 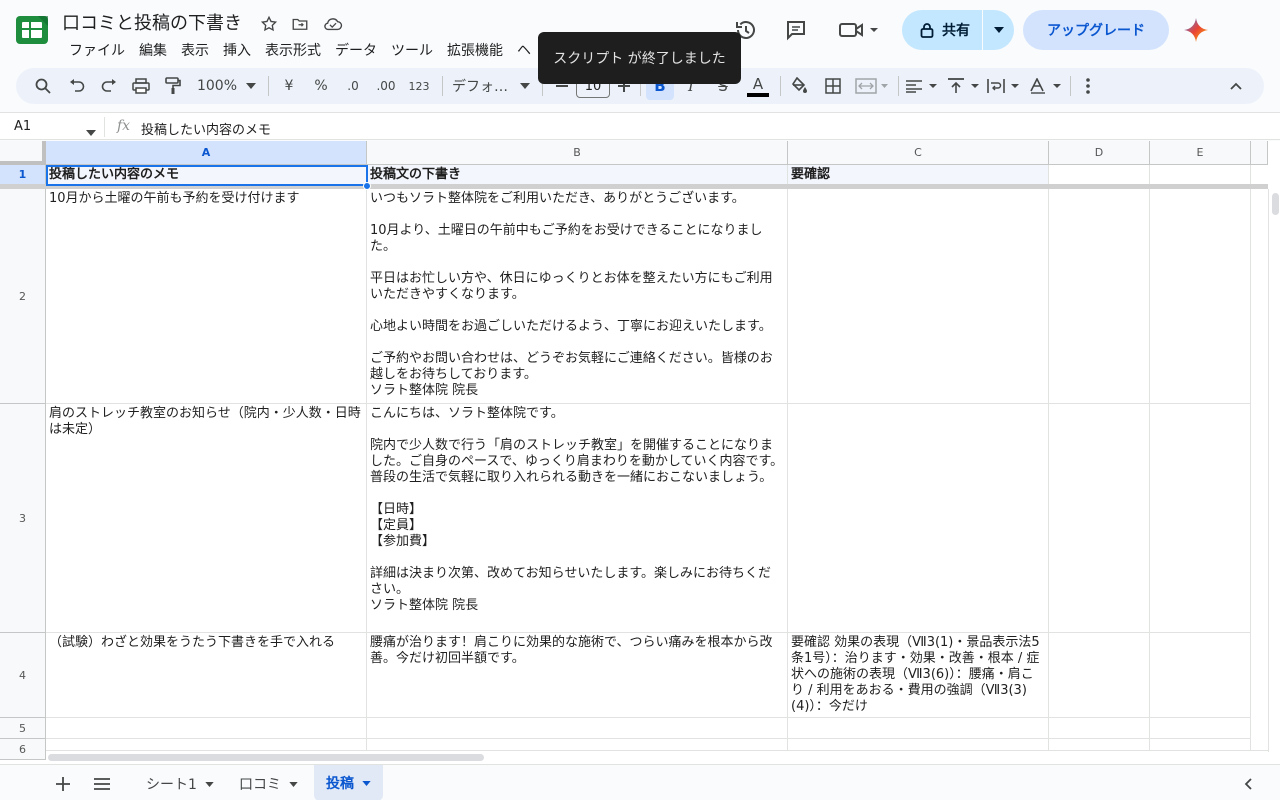 What do you see at coordinates (833, 86) in the screenshot?
I see `borders-icon` at bounding box center [833, 86].